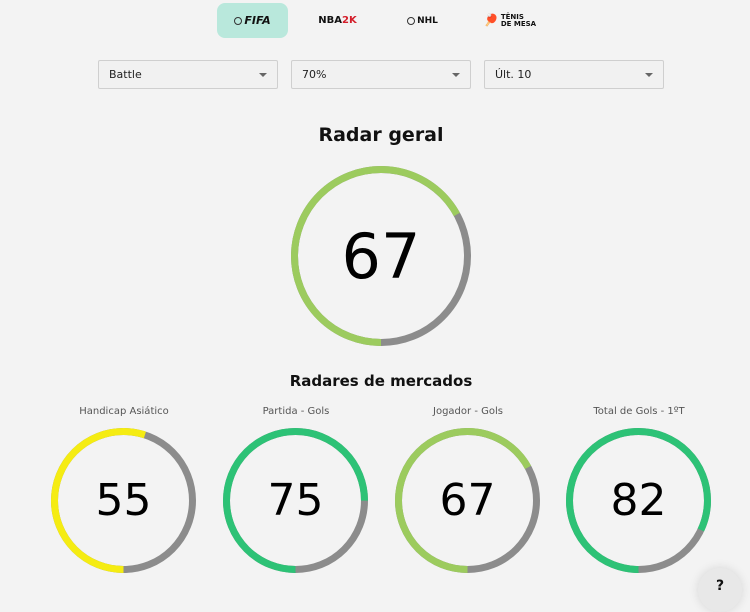 Image resolution: width=750 pixels, height=612 pixels. What do you see at coordinates (330, 20) in the screenshot?
I see `tab-nba-label: NBA` at bounding box center [330, 20].